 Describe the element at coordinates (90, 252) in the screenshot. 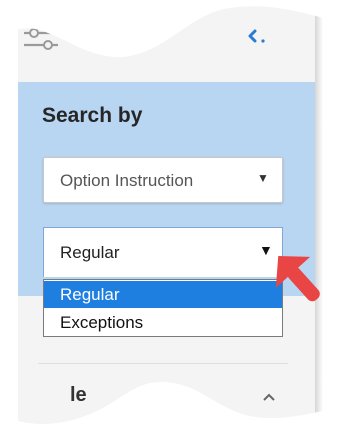

I see `mode-select-value: Regular` at that location.